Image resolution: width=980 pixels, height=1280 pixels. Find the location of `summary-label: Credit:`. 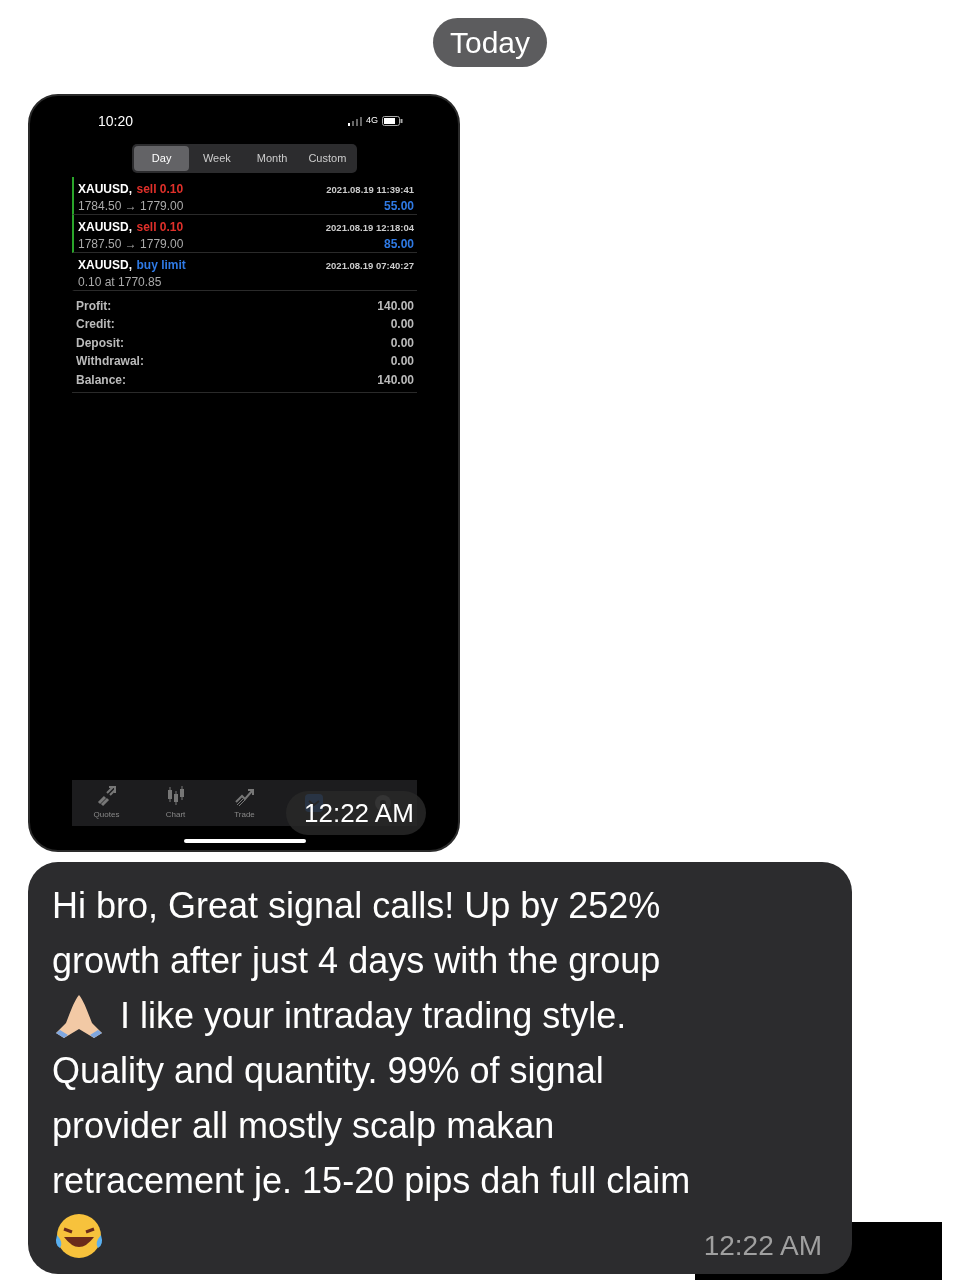

summary-label: Credit: is located at coordinates (95, 325).